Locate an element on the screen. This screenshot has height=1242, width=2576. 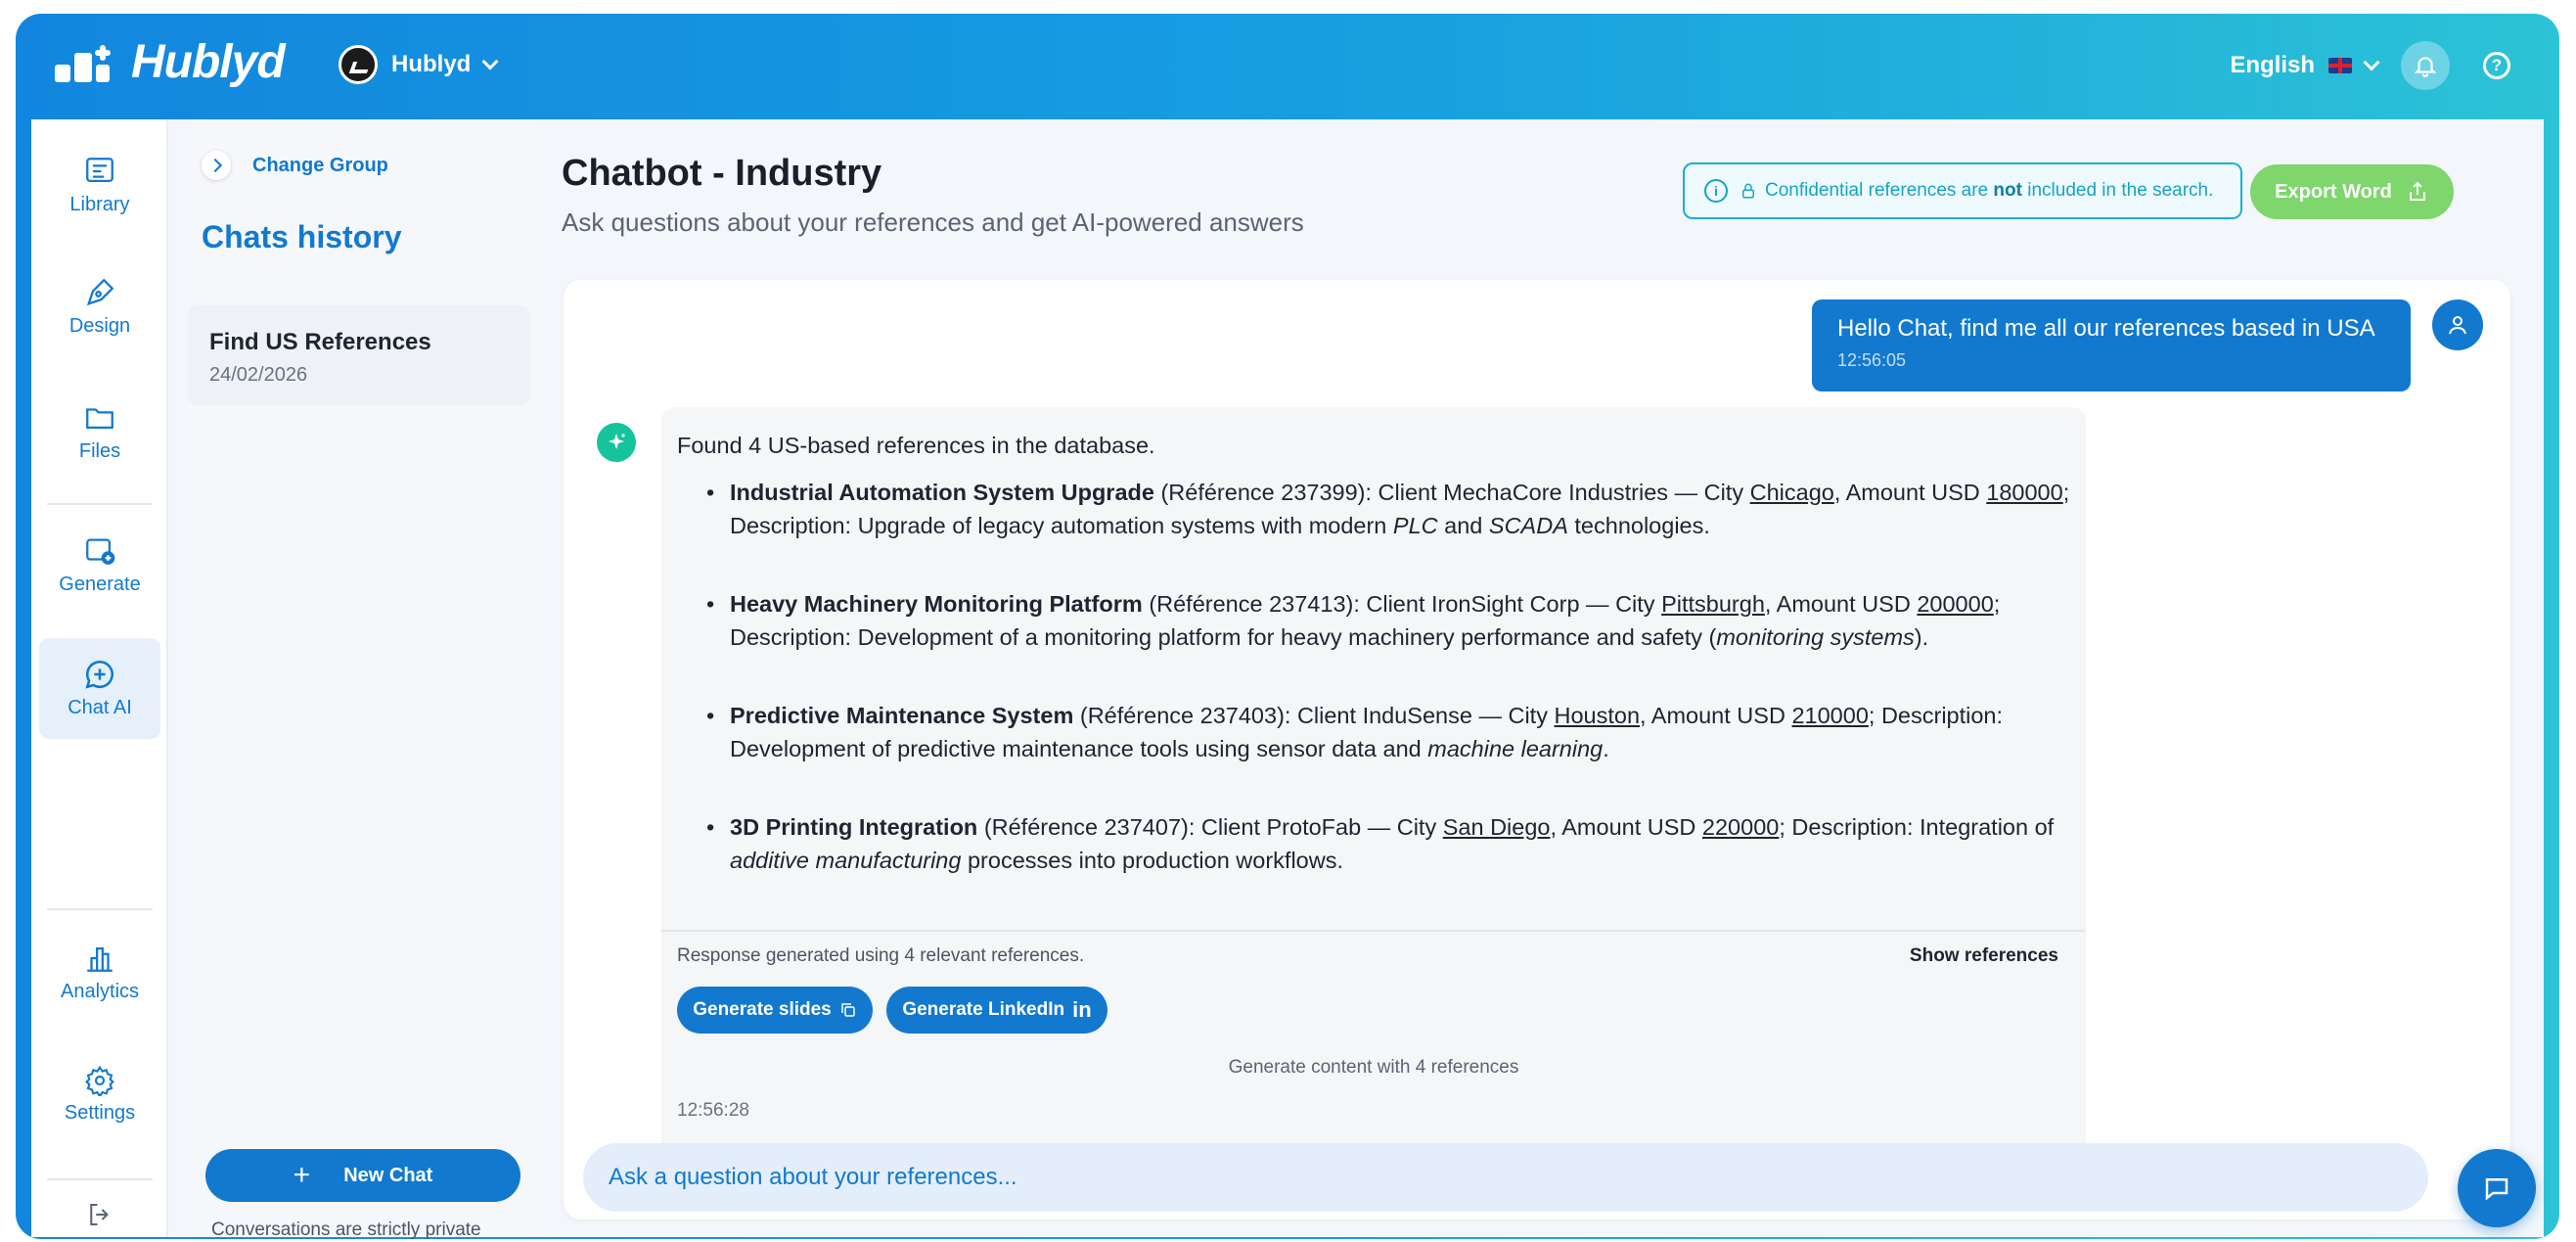
logo-icon is located at coordinates (86, 63).